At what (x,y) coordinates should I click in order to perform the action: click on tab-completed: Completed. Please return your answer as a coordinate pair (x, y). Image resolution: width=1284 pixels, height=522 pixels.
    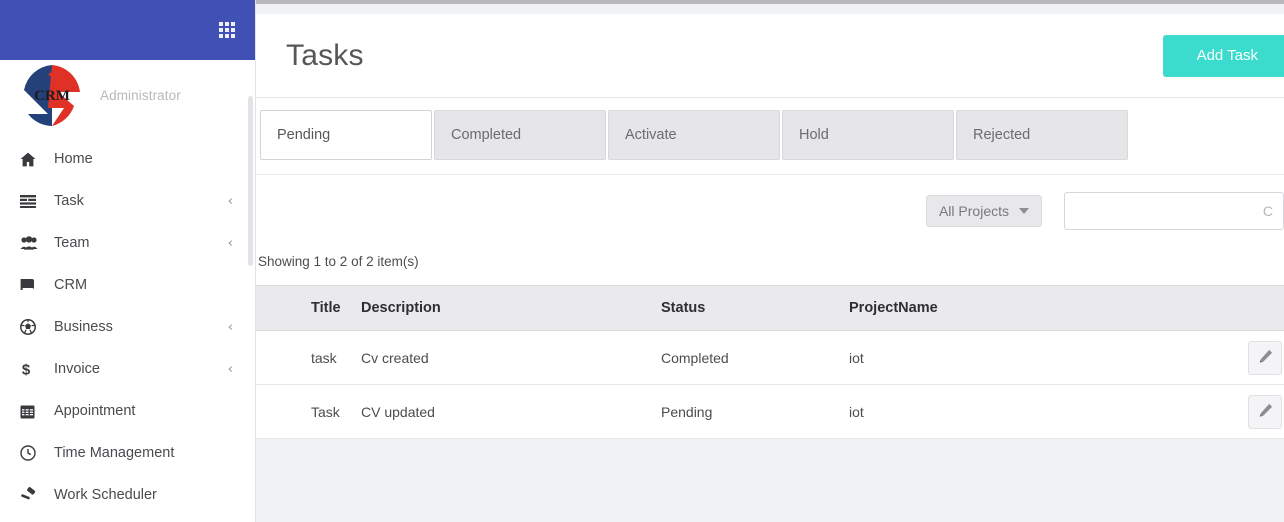
    Looking at the image, I should click on (520, 135).